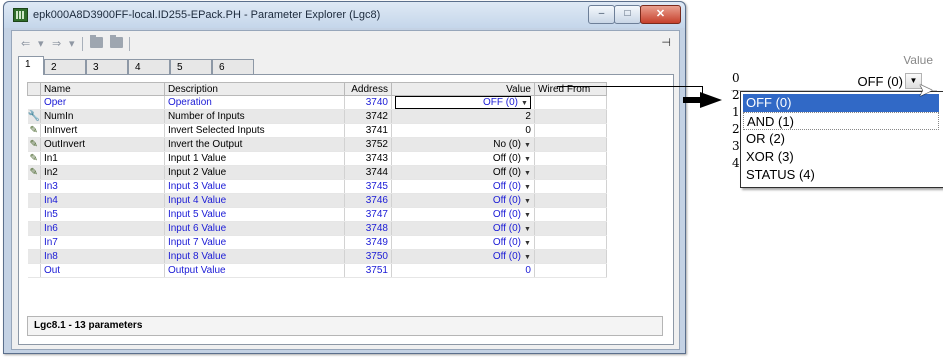 Image resolution: width=943 pixels, height=358 pixels. What do you see at coordinates (102, 228) in the screenshot?
I see `name-cell: In6` at bounding box center [102, 228].